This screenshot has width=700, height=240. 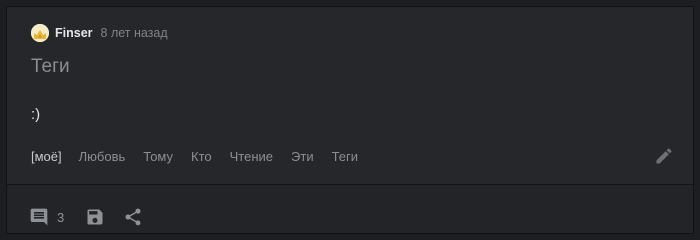 I want to click on post-title: Теги, so click(x=50, y=67).